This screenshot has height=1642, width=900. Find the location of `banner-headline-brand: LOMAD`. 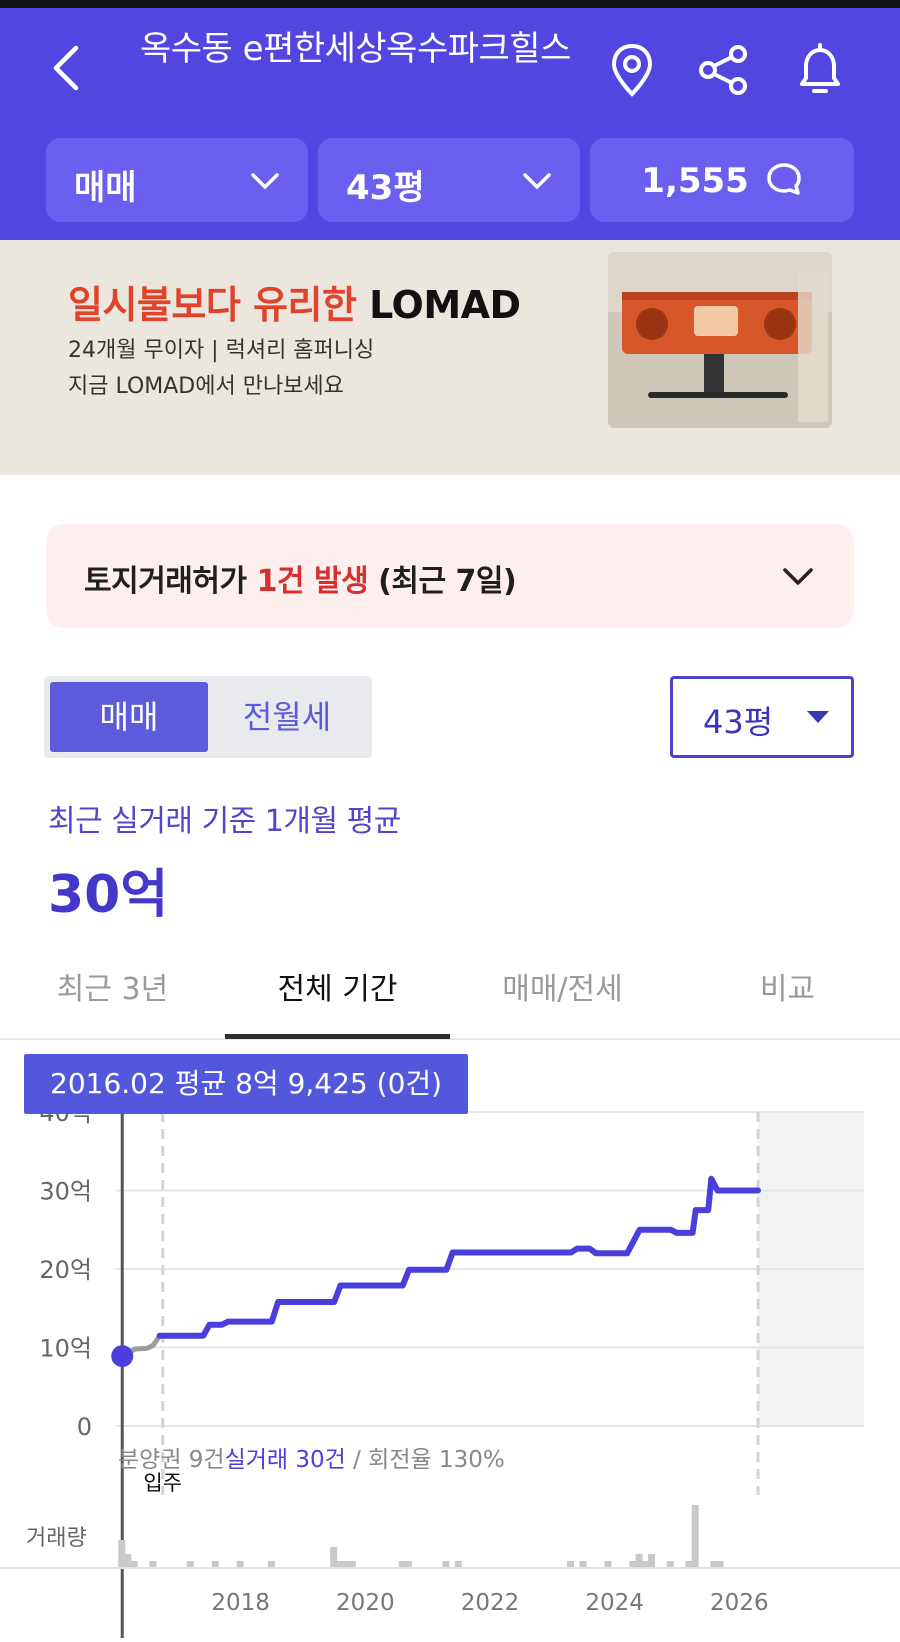

banner-headline-brand: LOMAD is located at coordinates (445, 305).